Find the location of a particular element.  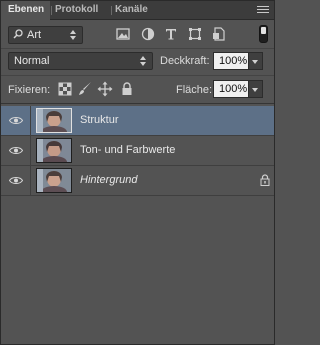

shape-filter-icon is located at coordinates (195, 34).